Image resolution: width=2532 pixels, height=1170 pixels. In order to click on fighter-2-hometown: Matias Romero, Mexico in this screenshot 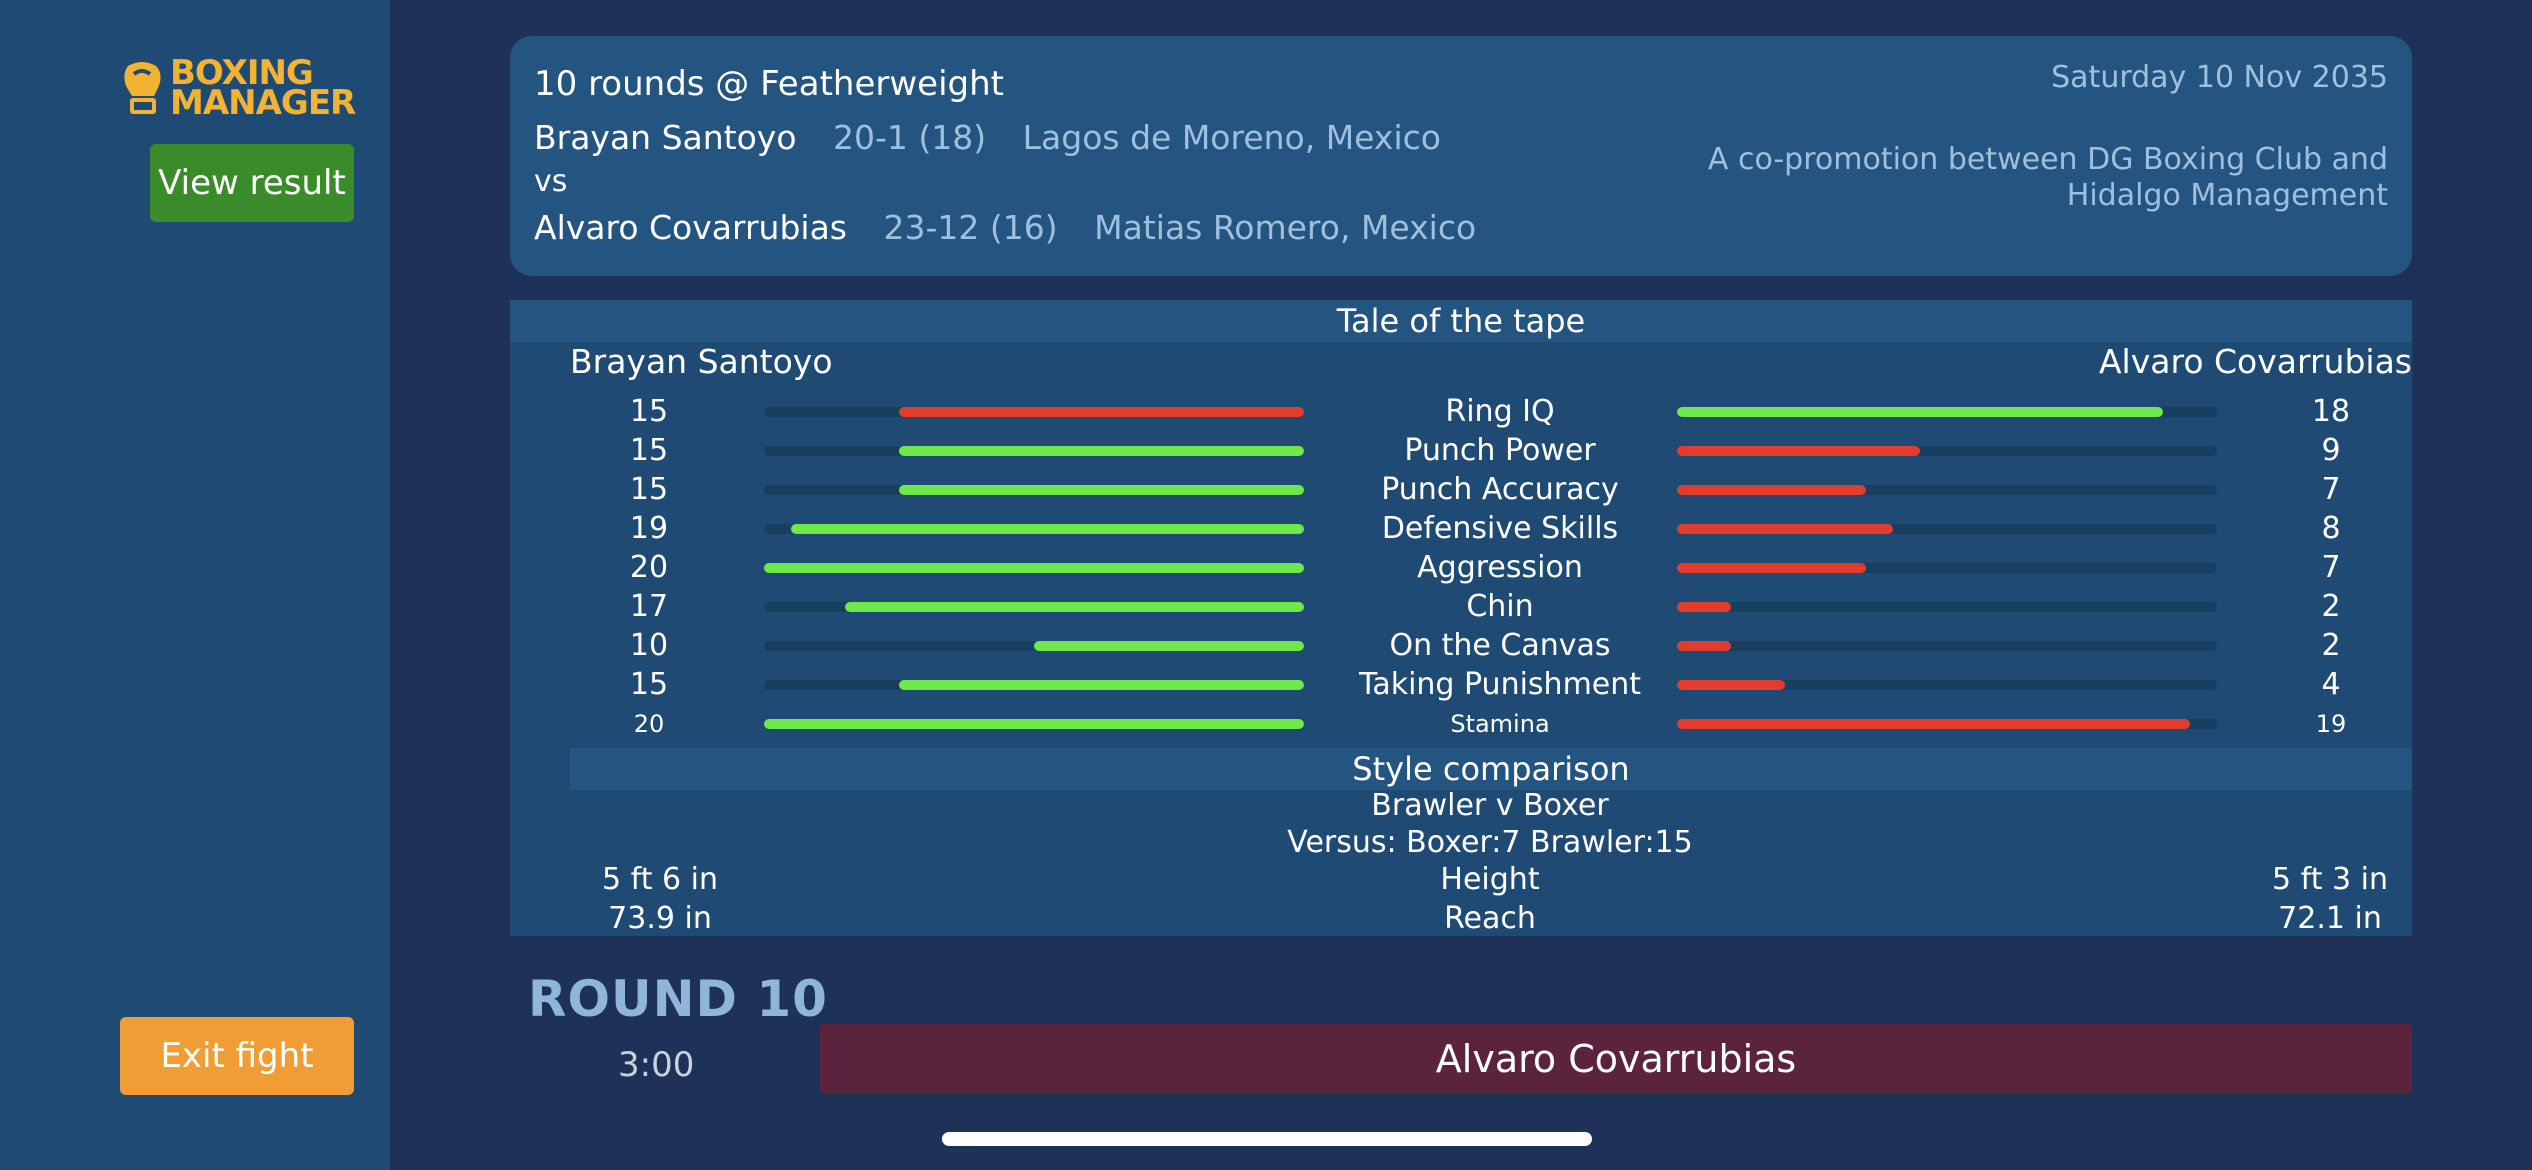, I will do `click(1285, 227)`.